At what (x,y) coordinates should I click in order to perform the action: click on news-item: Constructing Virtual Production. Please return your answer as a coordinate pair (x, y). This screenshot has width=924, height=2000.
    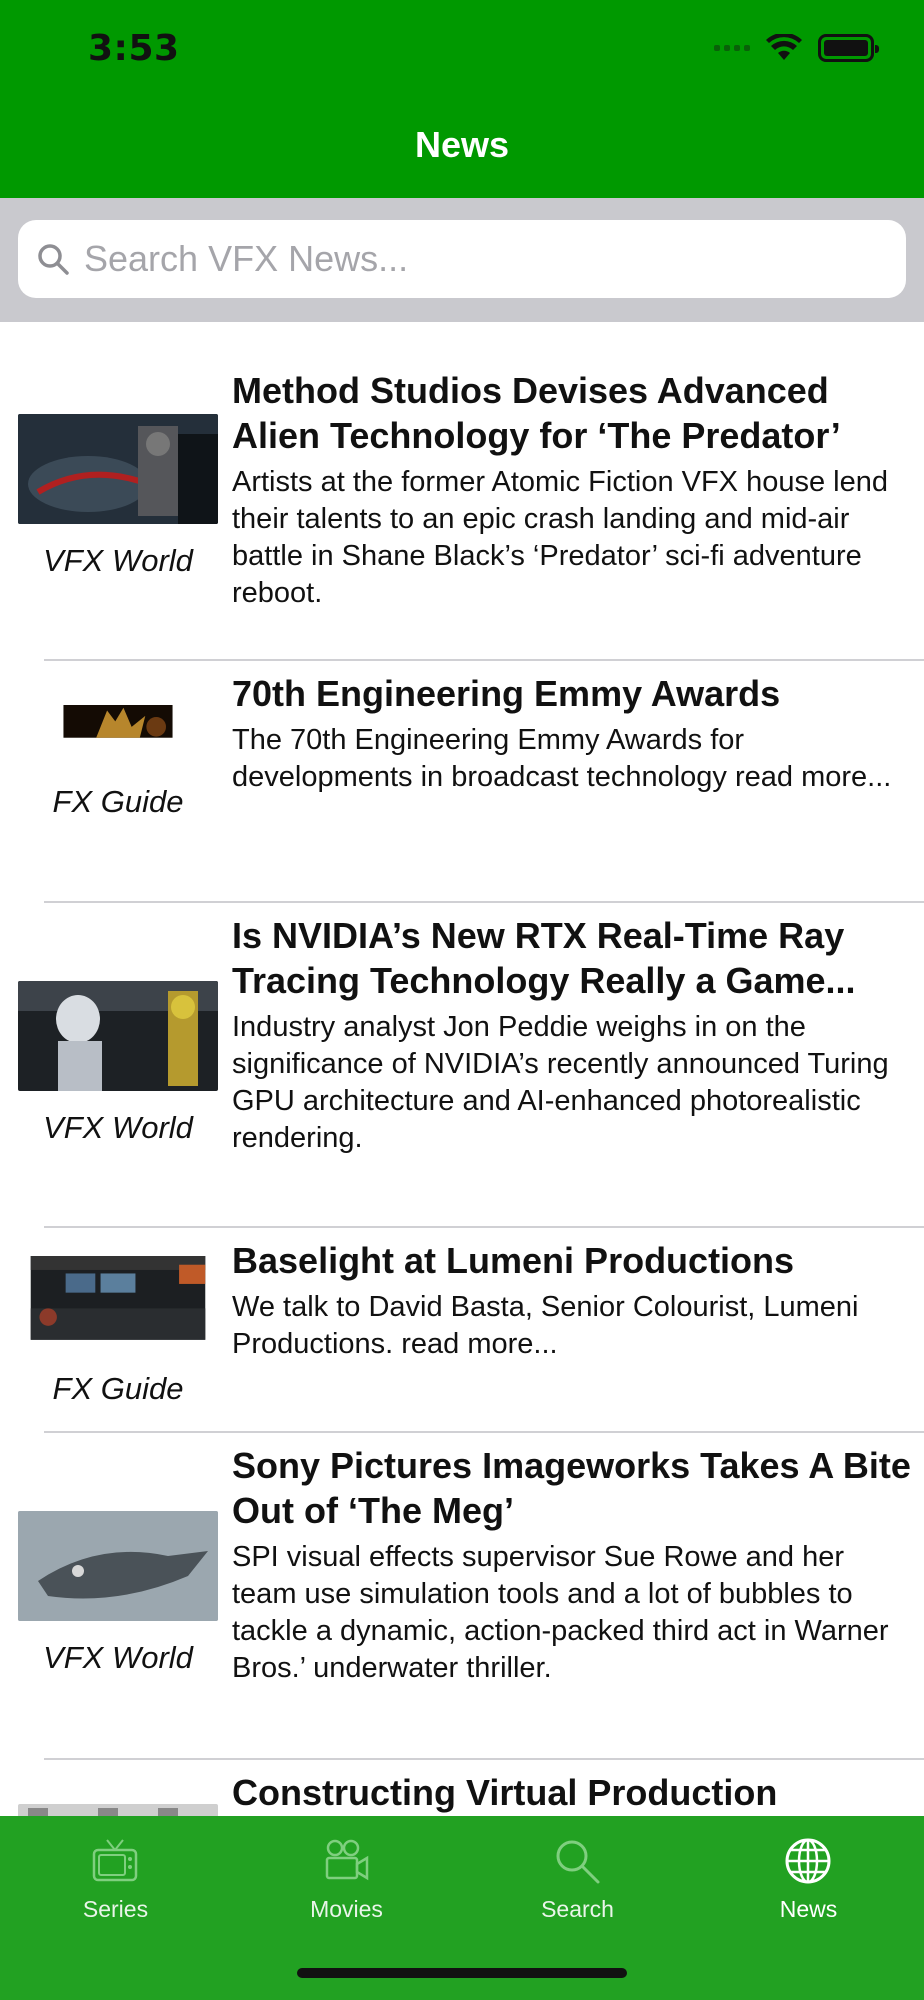
    Looking at the image, I should click on (462, 1788).